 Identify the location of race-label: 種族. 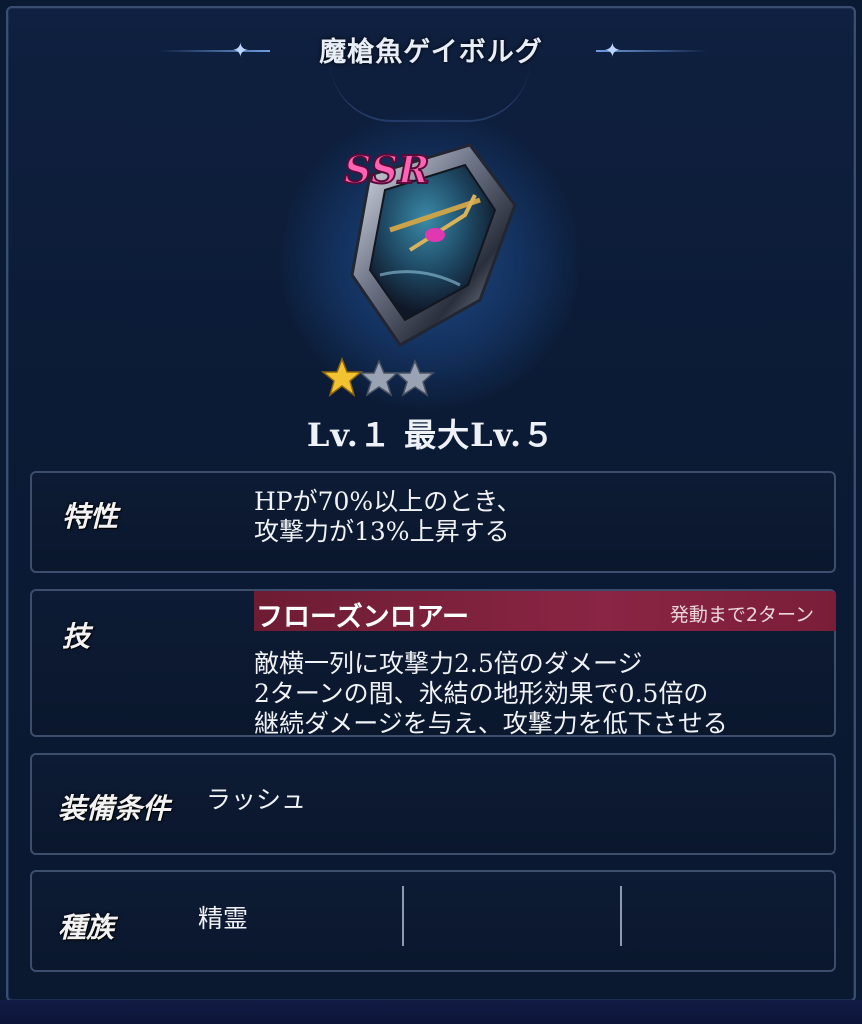
(86, 927).